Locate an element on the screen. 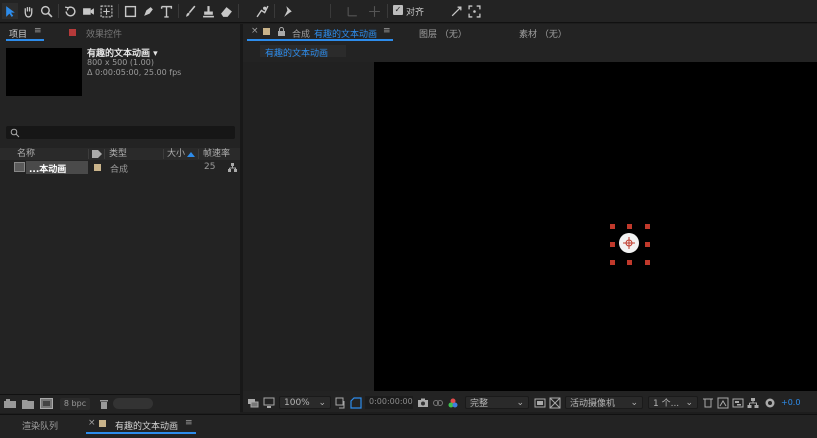 Image resolution: width=817 pixels, height=438 pixels. breadcrumb-label: 有趣的文本动画 is located at coordinates (297, 54).